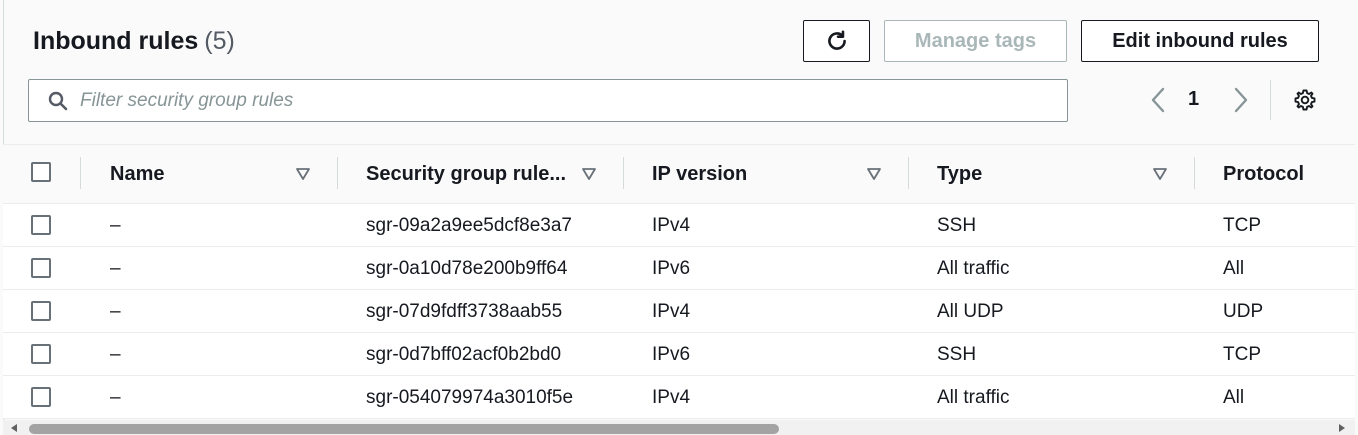 The image size is (1358, 435). Describe the element at coordinates (1270, 100) in the screenshot. I see `pagination-divider` at that location.